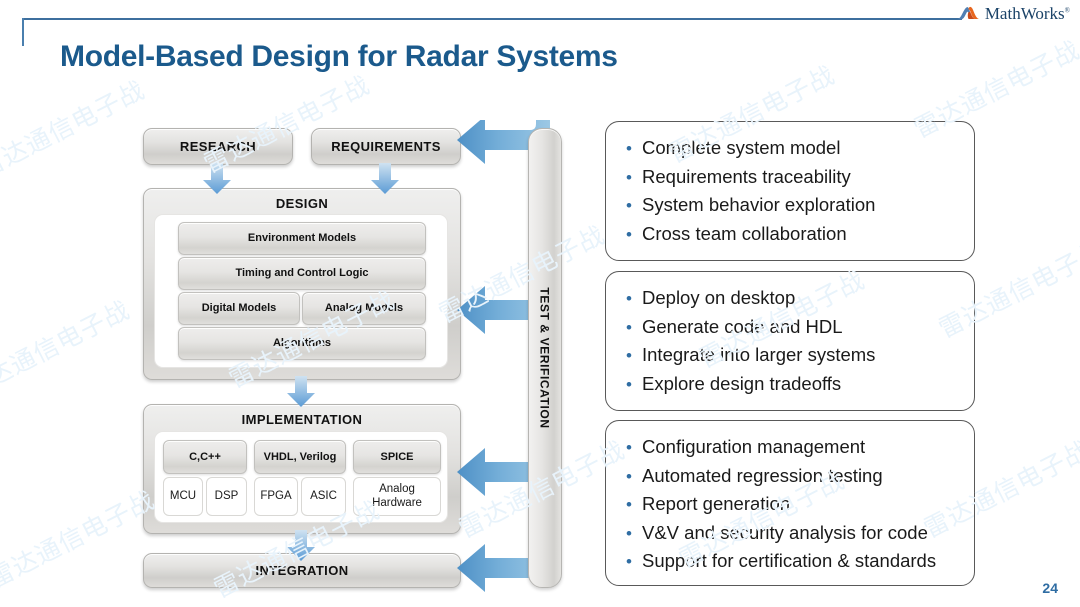 The width and height of the screenshot is (1080, 607). I want to click on list-item-label: Requirements traceability, so click(746, 176).